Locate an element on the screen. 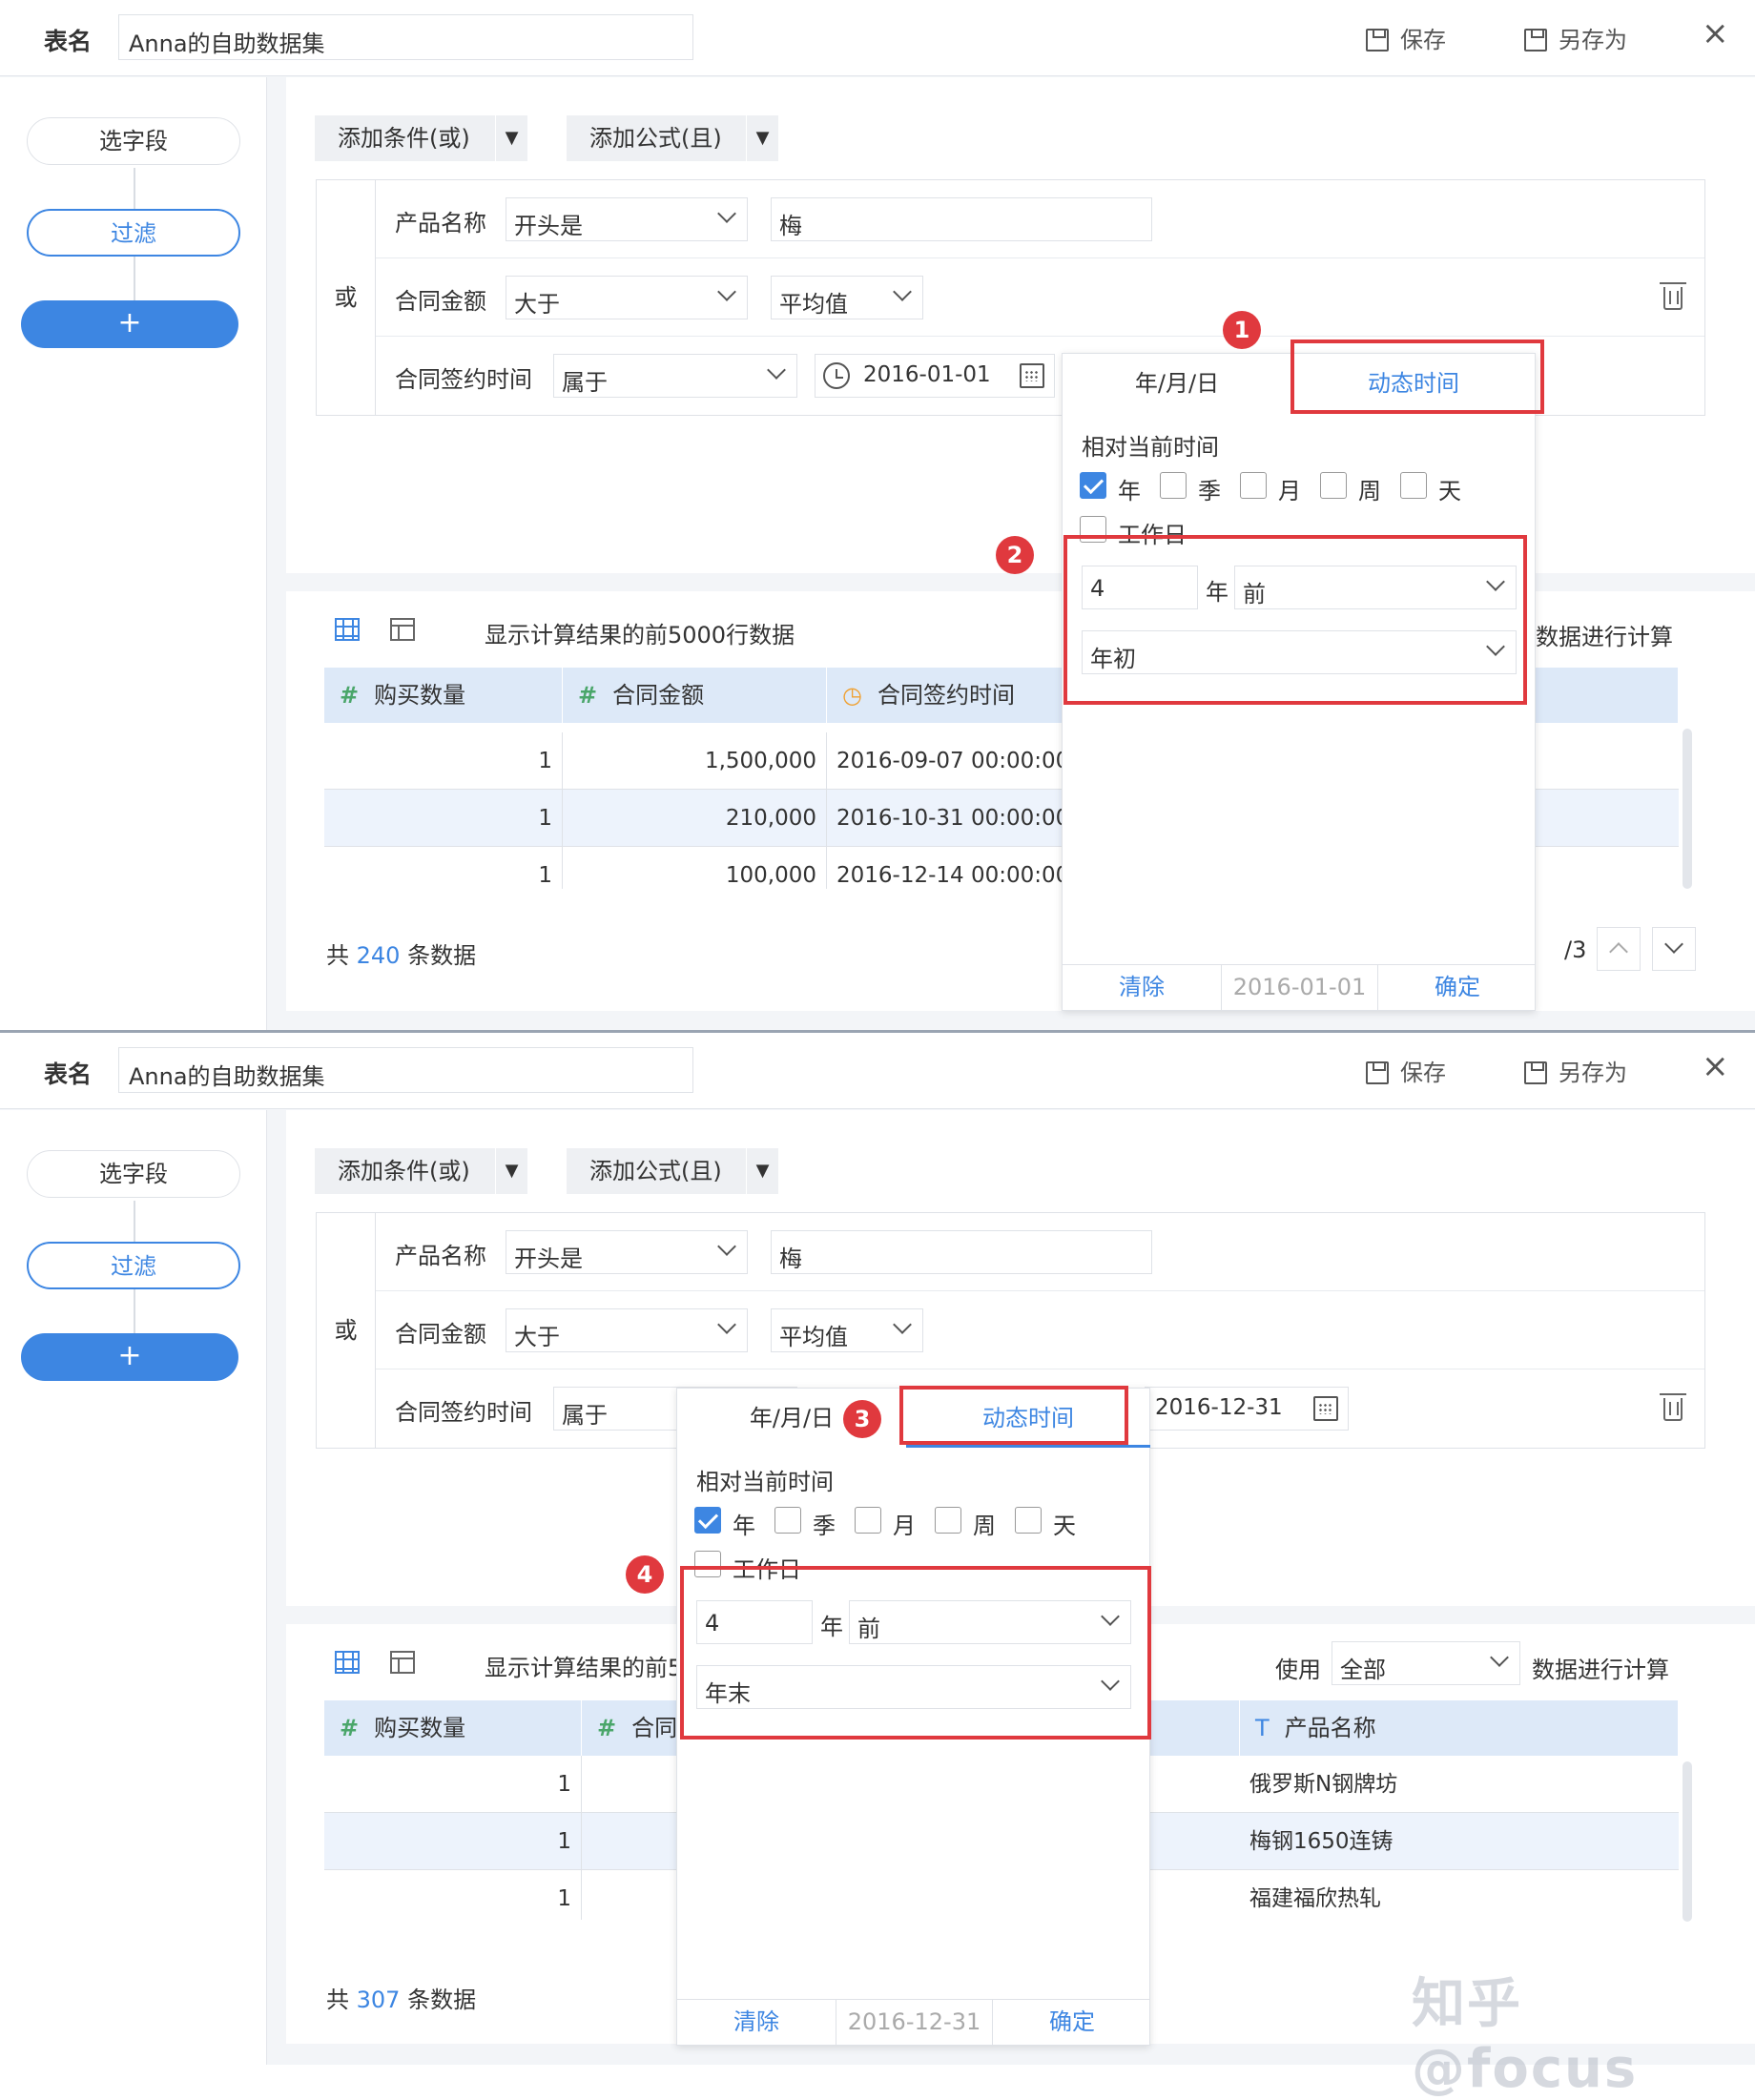  page-down-button is located at coordinates (1674, 949).